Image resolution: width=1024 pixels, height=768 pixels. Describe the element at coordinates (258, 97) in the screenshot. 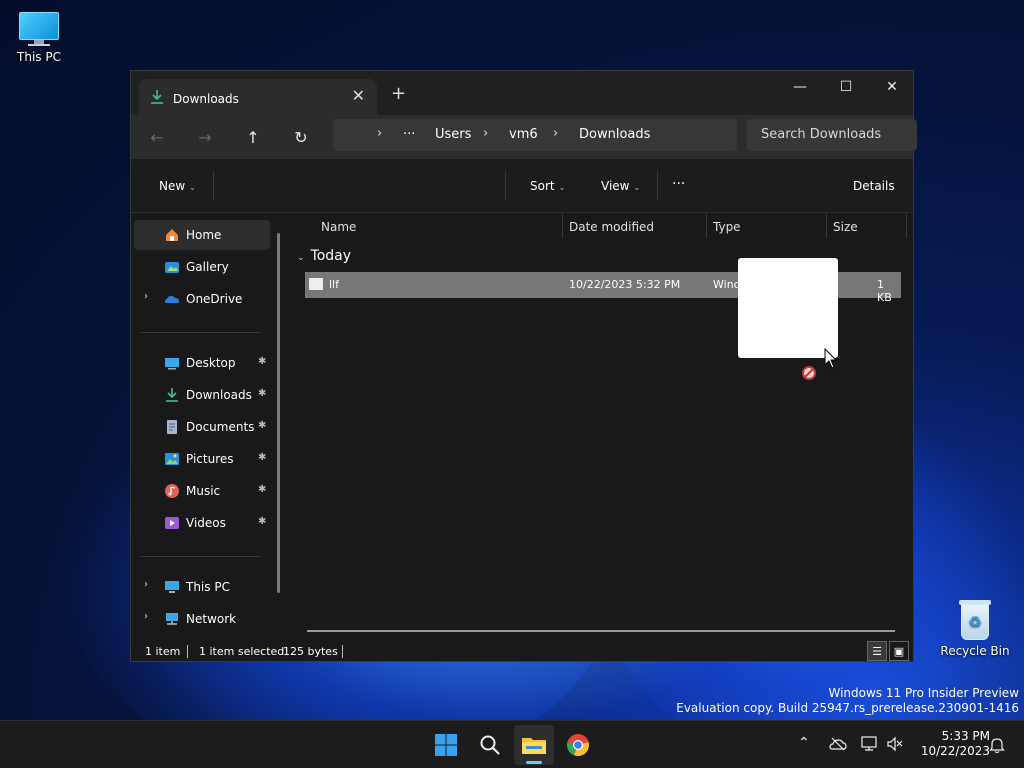

I see `tab-downloads: Downloads ✕` at that location.